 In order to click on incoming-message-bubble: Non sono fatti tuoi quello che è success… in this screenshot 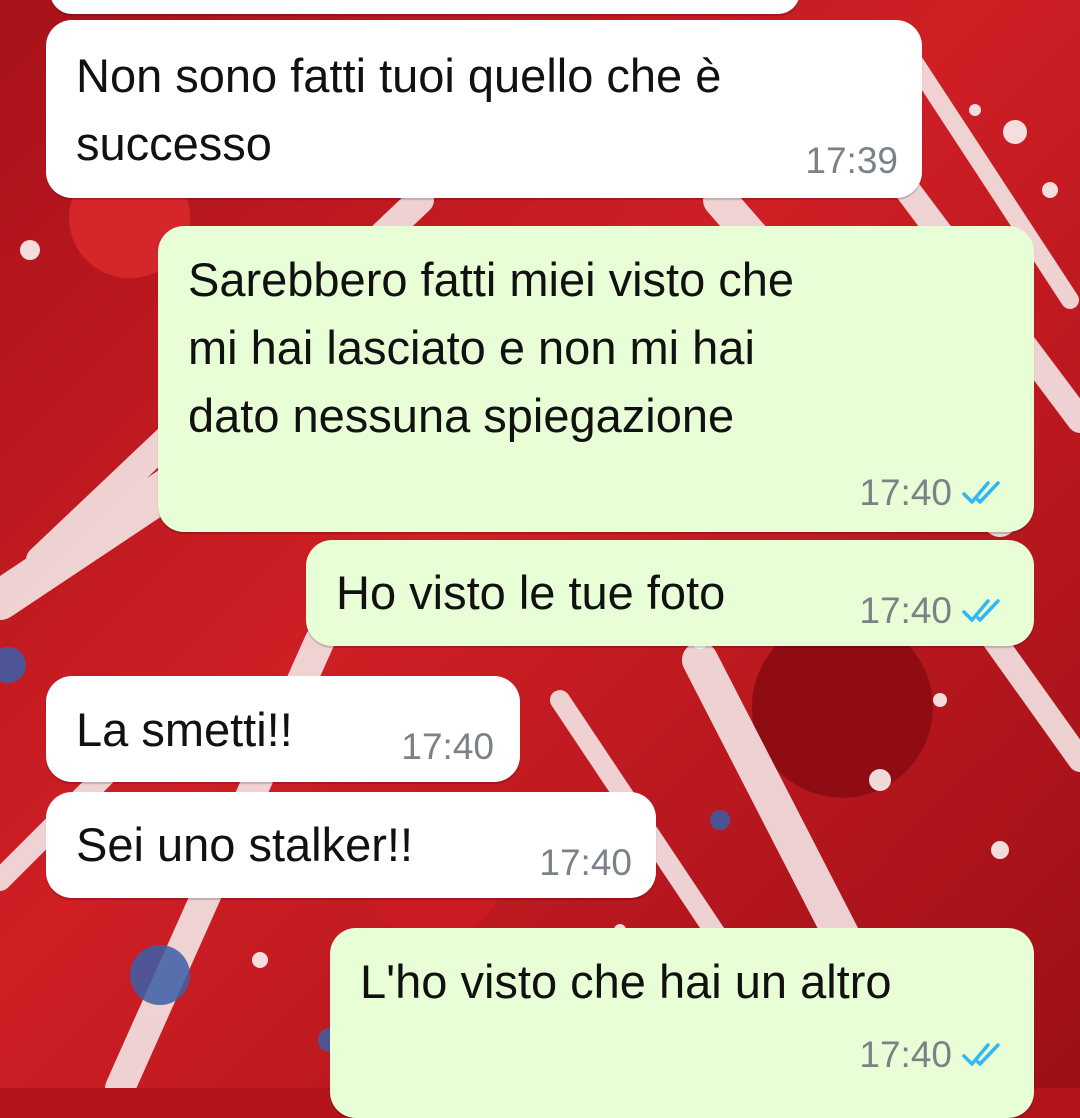, I will do `click(484, 109)`.